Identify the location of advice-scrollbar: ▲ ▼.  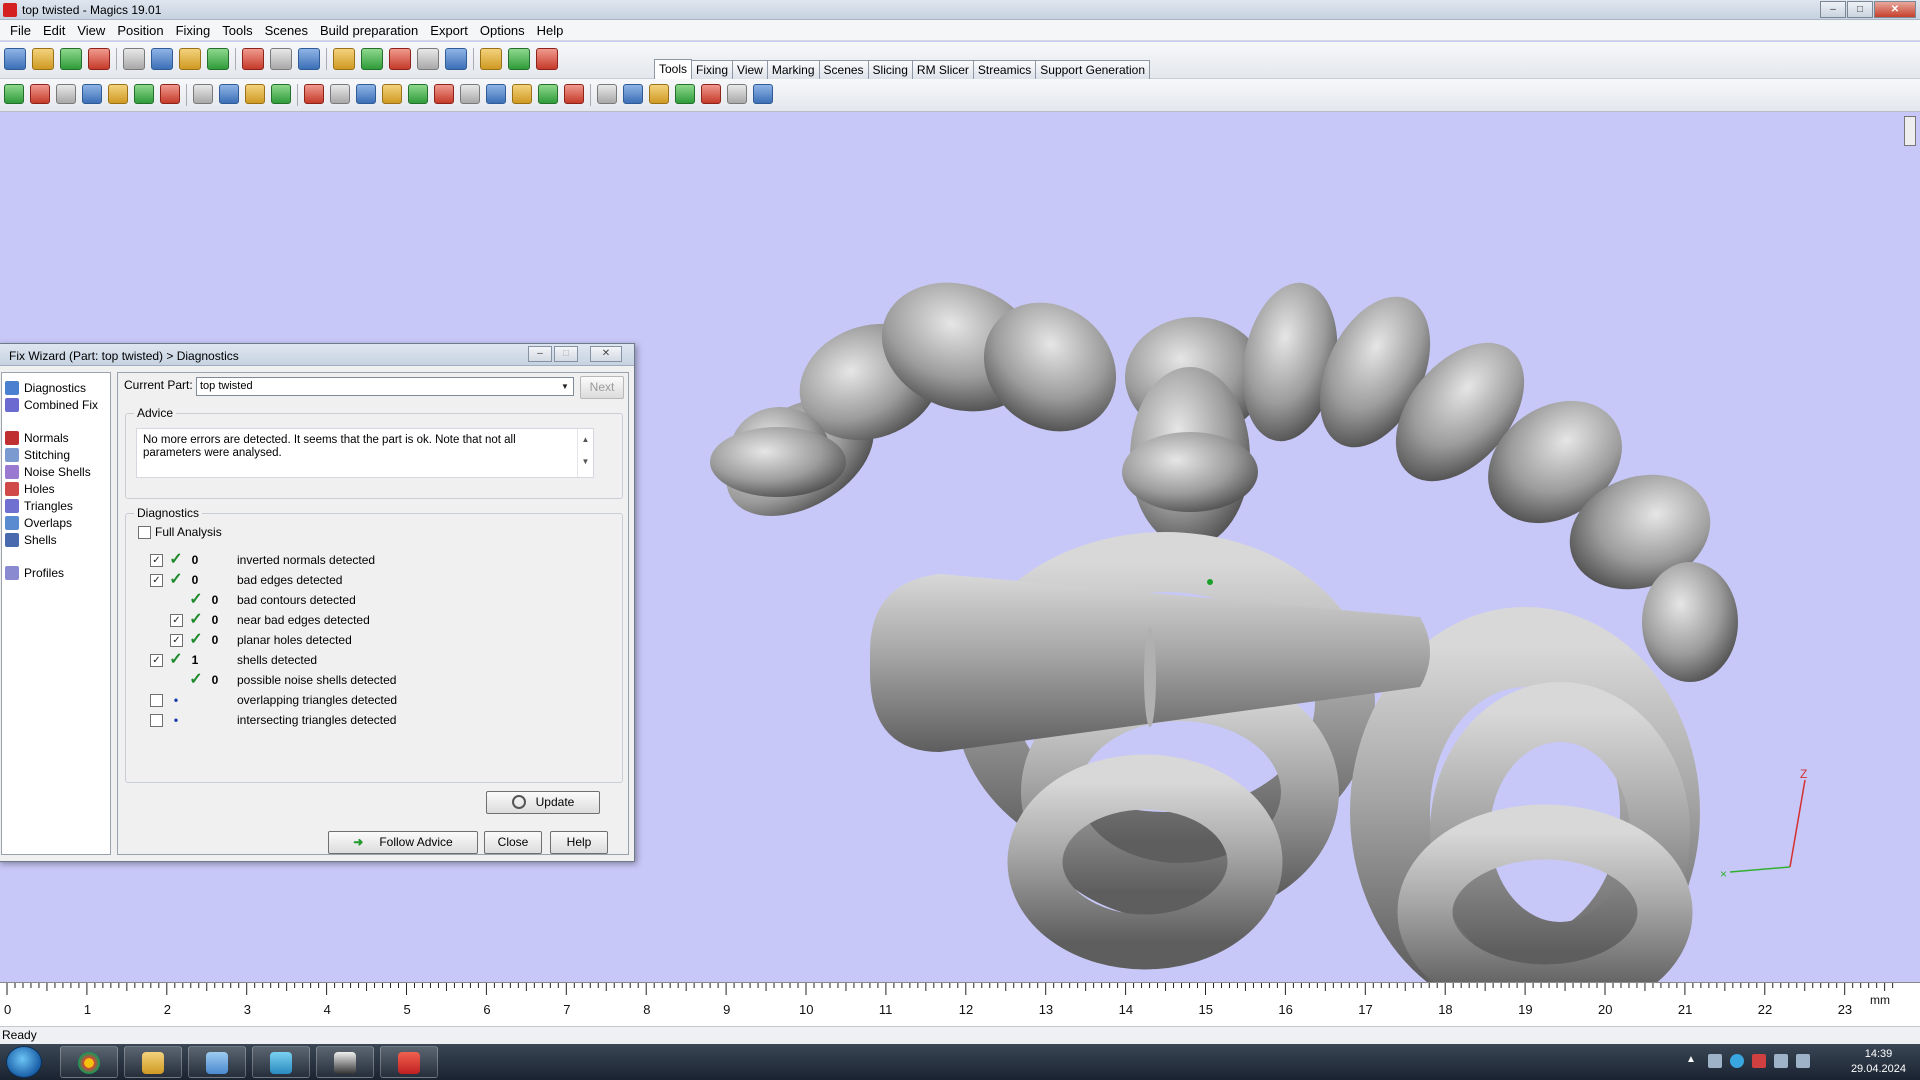
(585, 453).